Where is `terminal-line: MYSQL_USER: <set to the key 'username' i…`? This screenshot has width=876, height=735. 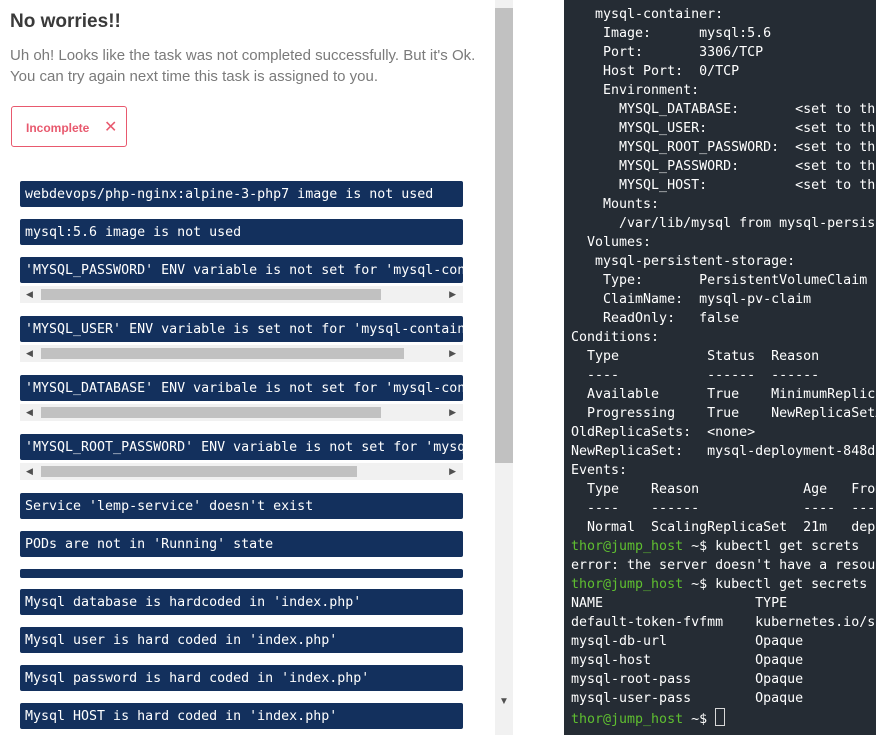
terminal-line: MYSQL_USER: <set to the key 'username' i… is located at coordinates (747, 128).